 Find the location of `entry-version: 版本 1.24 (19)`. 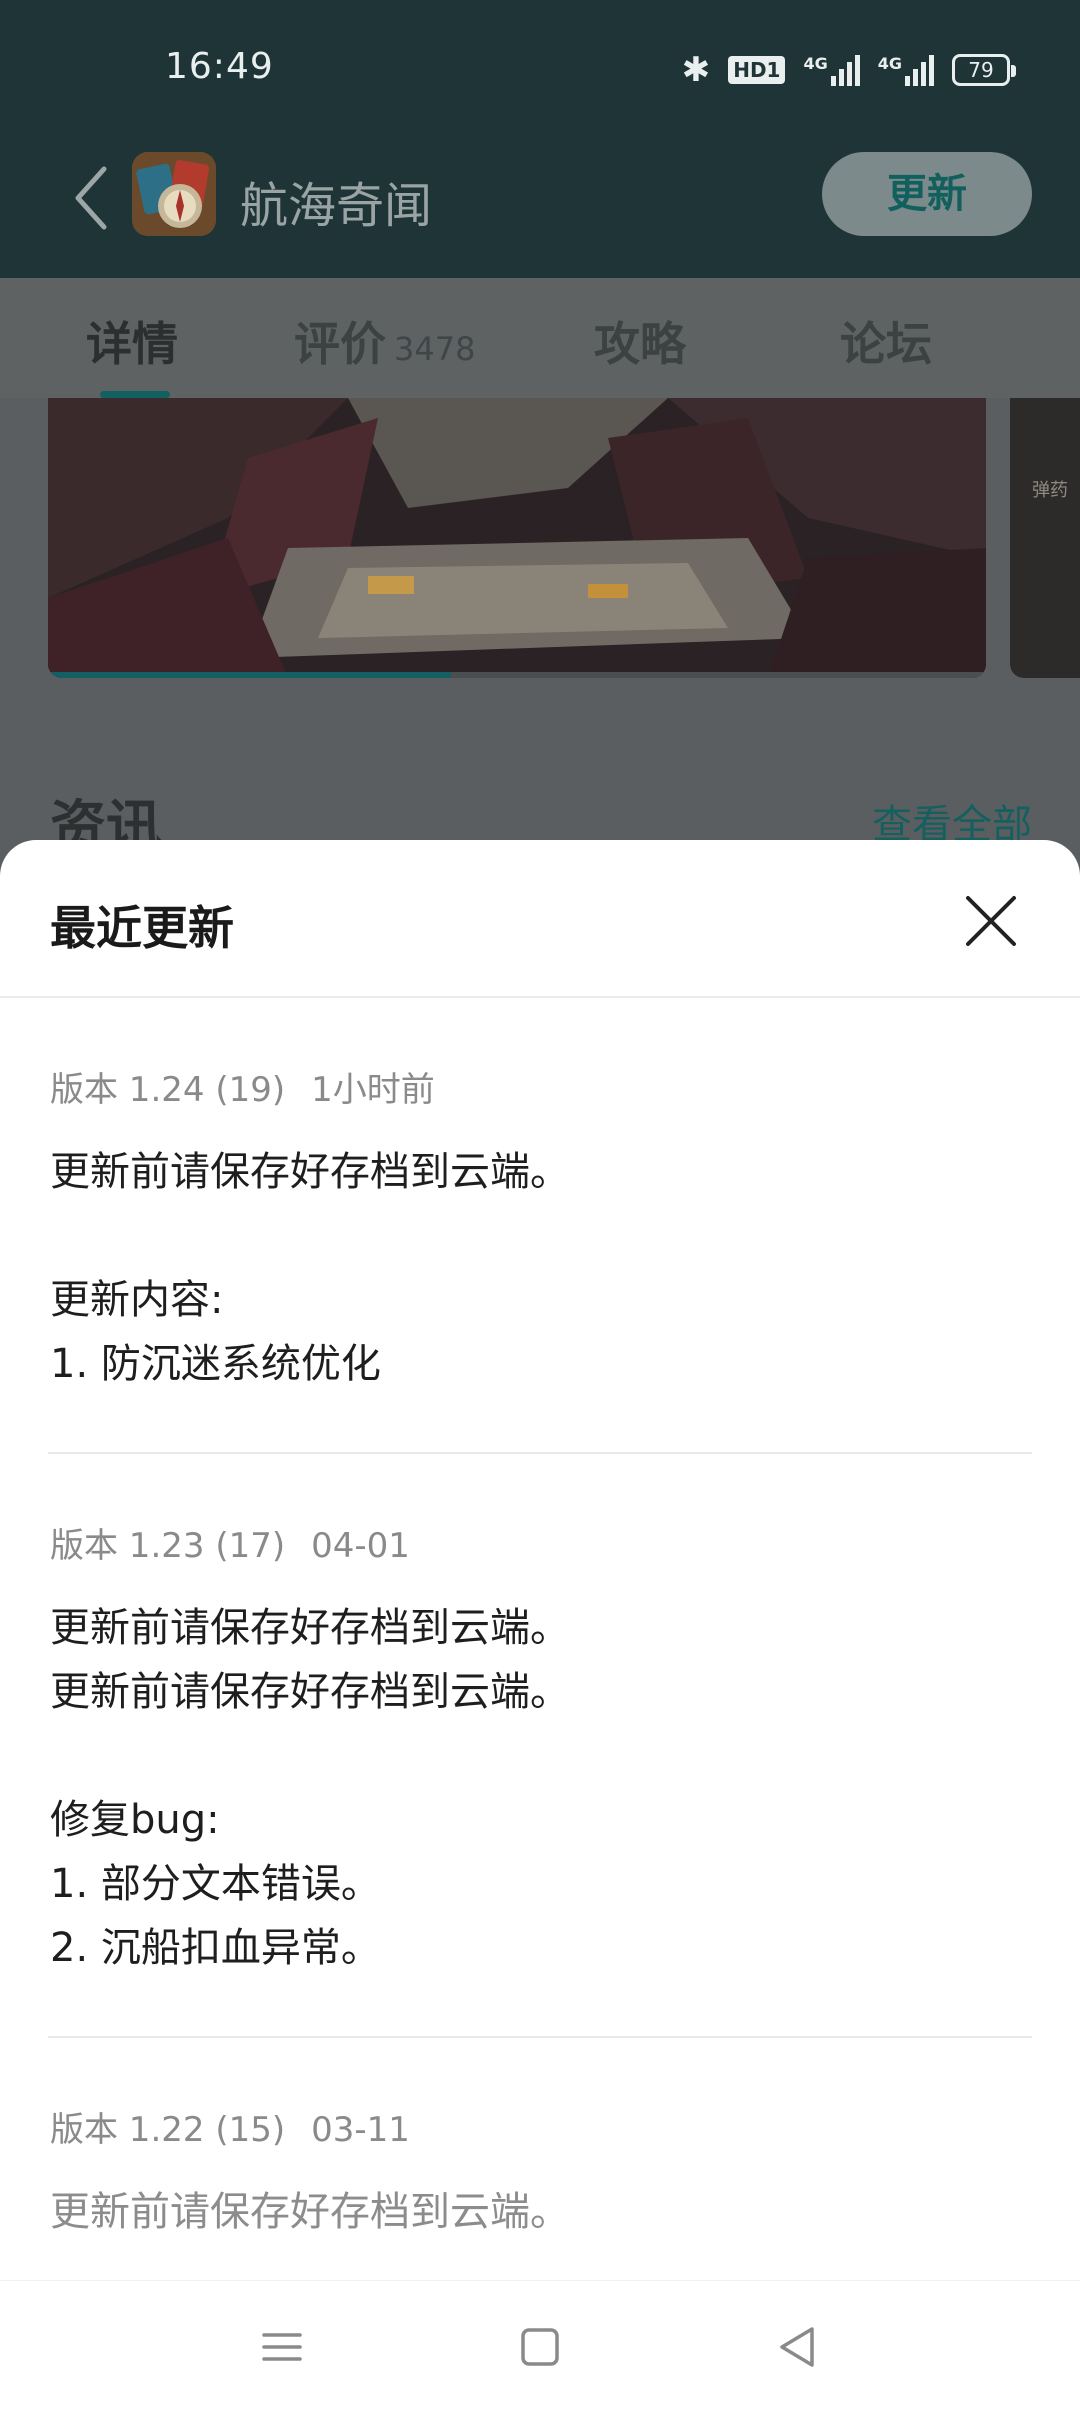

entry-version: 版本 1.24 (19) is located at coordinates (168, 1090).